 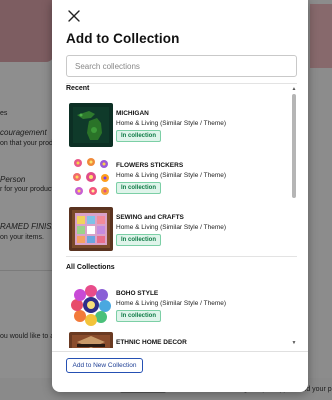 I want to click on modal-title: Add to Collection, so click(x=123, y=38).